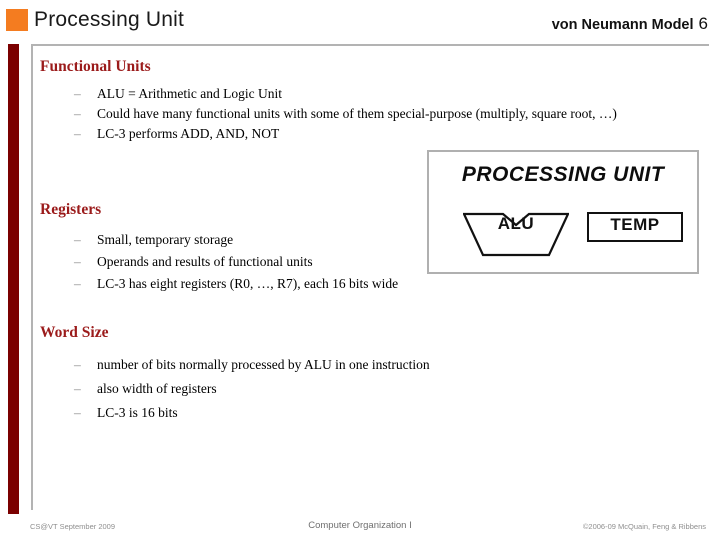 This screenshot has width=720, height=540. I want to click on list-item-text: Operands and results of functional units, so click(205, 261).